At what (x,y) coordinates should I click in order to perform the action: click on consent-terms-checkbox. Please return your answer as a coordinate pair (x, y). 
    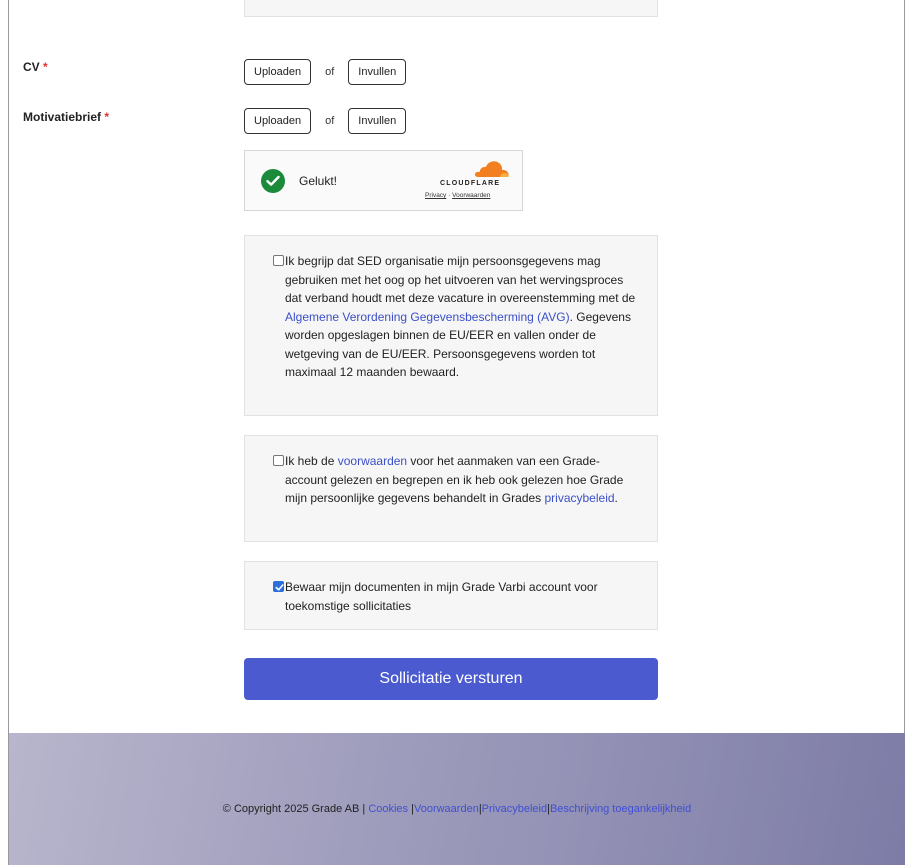
    Looking at the image, I should click on (278, 460).